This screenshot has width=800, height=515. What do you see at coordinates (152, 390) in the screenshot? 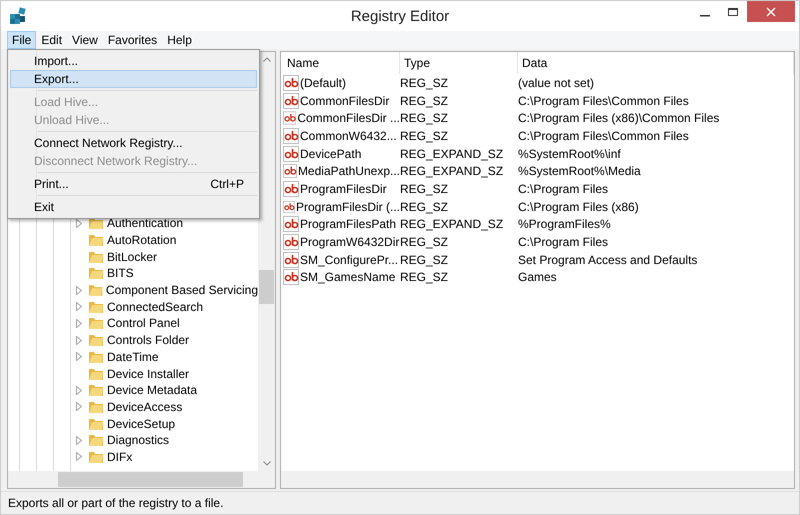
I see `tree-item: Device Metadata` at bounding box center [152, 390].